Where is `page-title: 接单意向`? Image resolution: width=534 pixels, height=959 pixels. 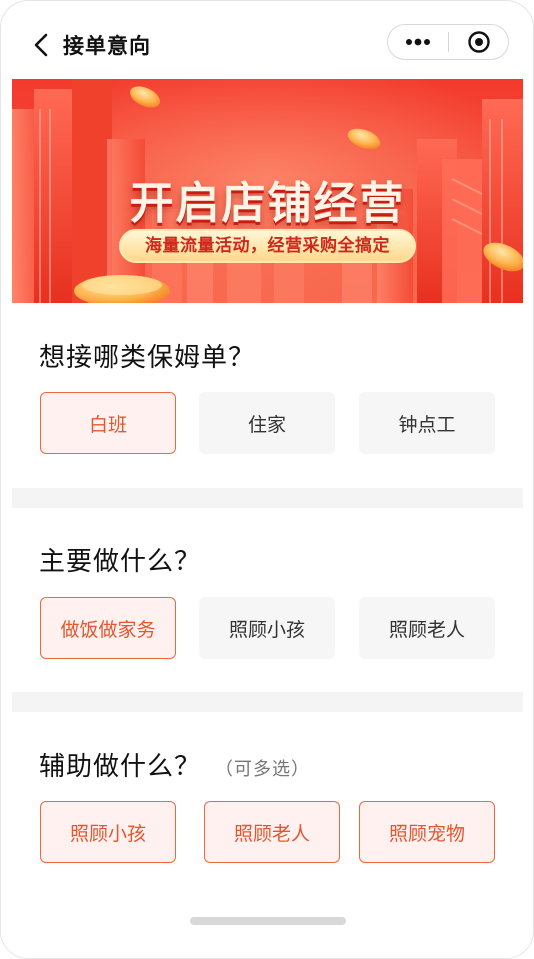
page-title: 接单意向 is located at coordinates (107, 46).